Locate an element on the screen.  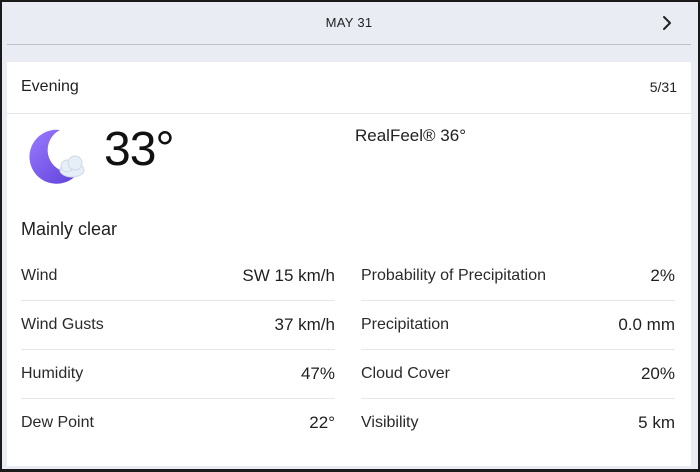
detail-row-cloud-cover: Cloud Cover 20% is located at coordinates (518, 374).